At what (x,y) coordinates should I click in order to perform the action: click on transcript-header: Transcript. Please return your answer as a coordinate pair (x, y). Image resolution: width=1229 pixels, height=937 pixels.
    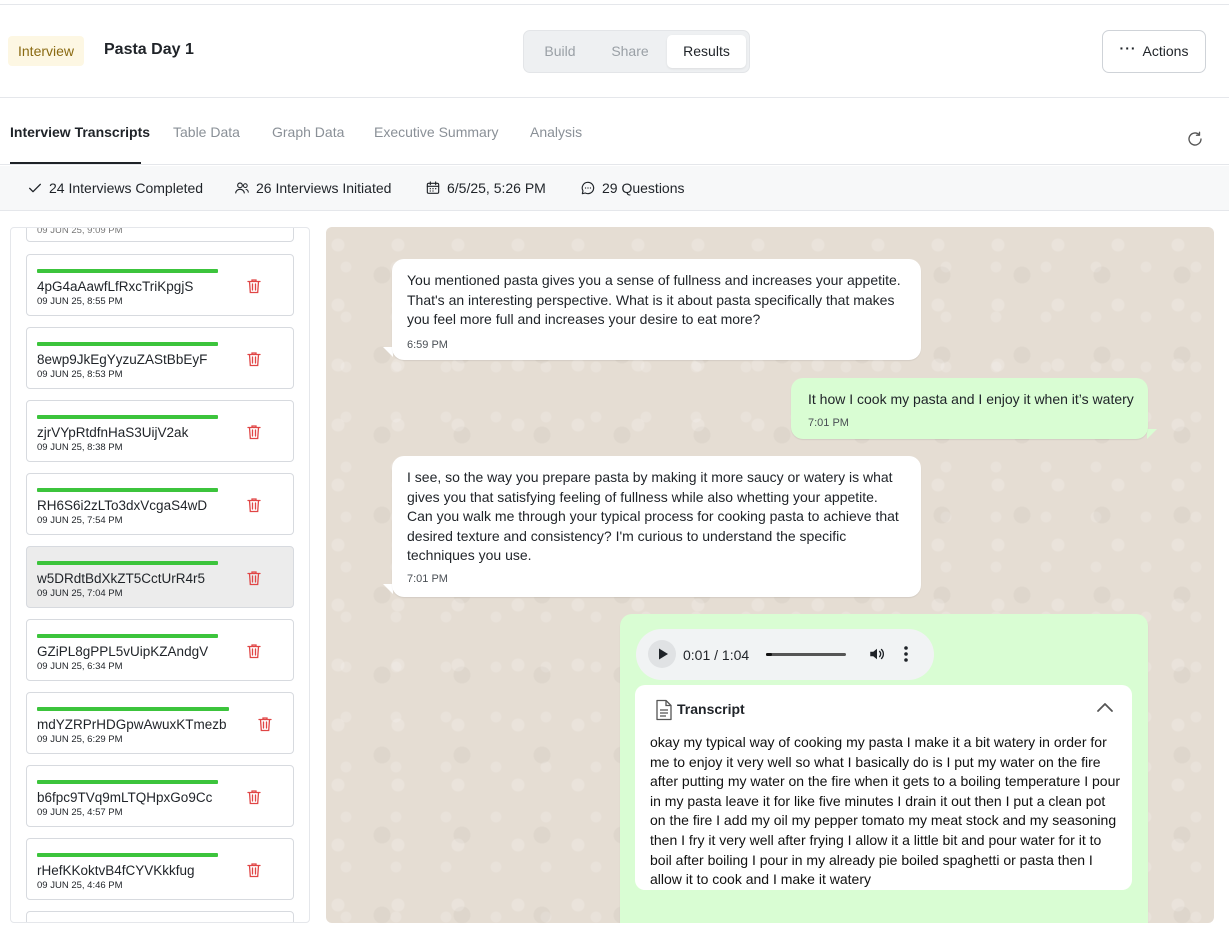
    Looking at the image, I should click on (700, 710).